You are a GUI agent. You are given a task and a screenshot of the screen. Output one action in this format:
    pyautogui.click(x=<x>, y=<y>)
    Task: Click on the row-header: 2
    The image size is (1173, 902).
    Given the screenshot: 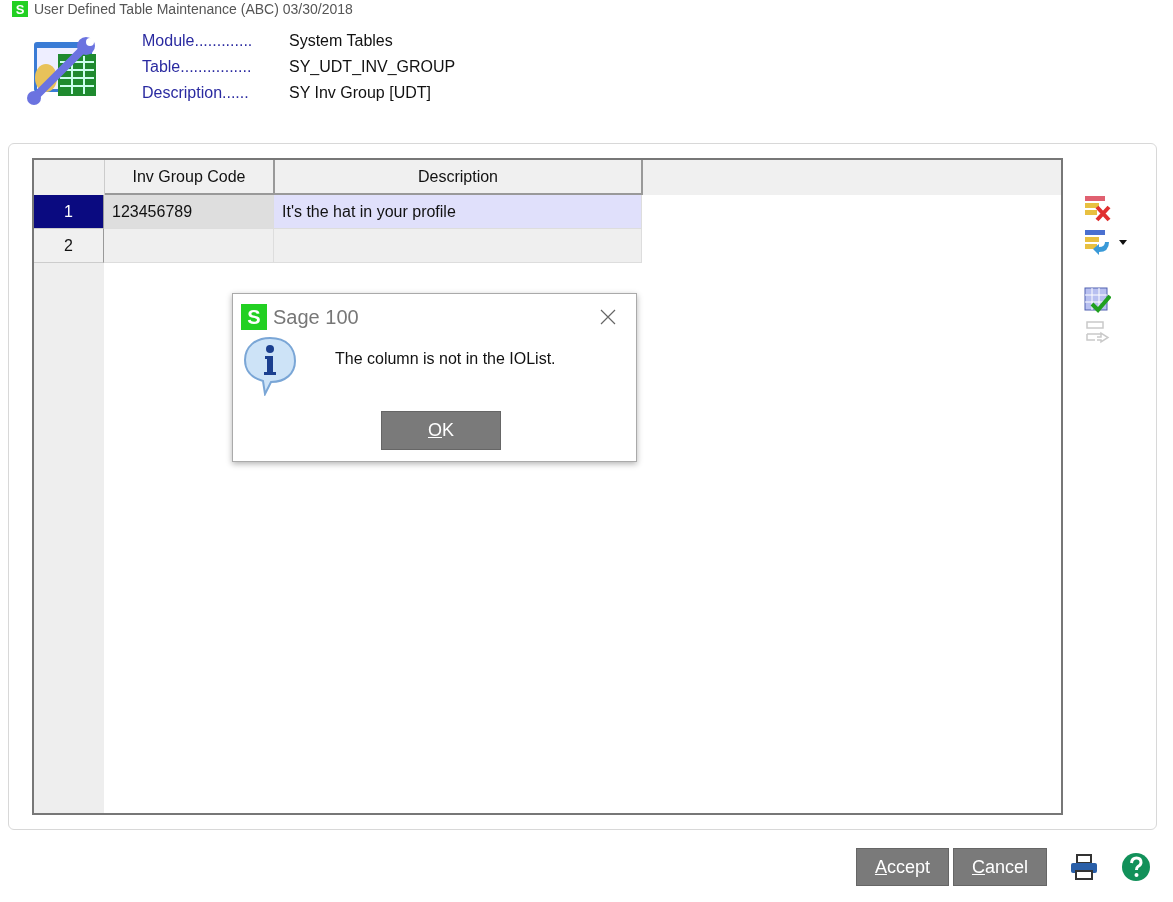 What is the action you would take?
    pyautogui.click(x=69, y=246)
    